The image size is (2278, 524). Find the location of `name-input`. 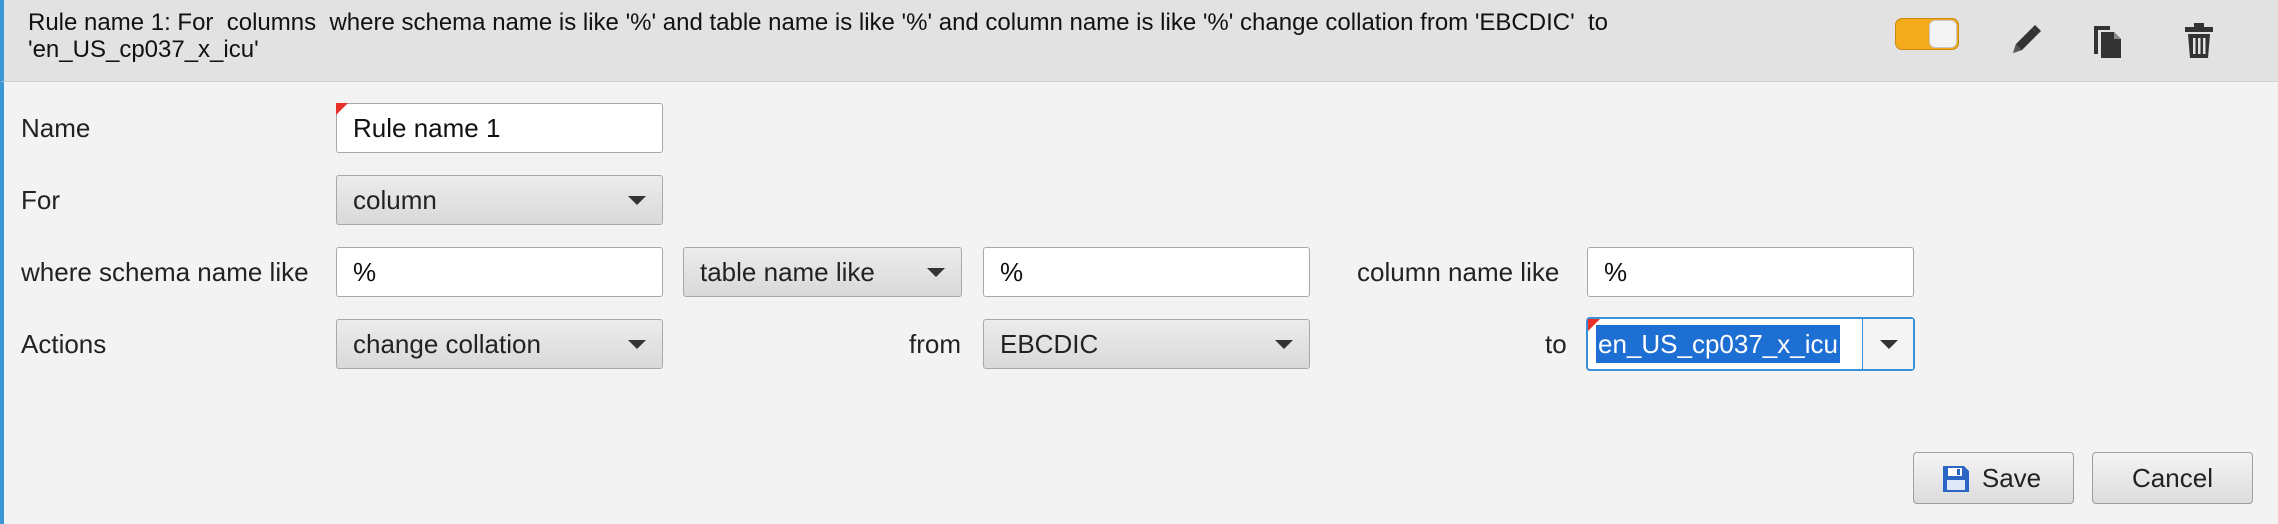

name-input is located at coordinates (499, 128).